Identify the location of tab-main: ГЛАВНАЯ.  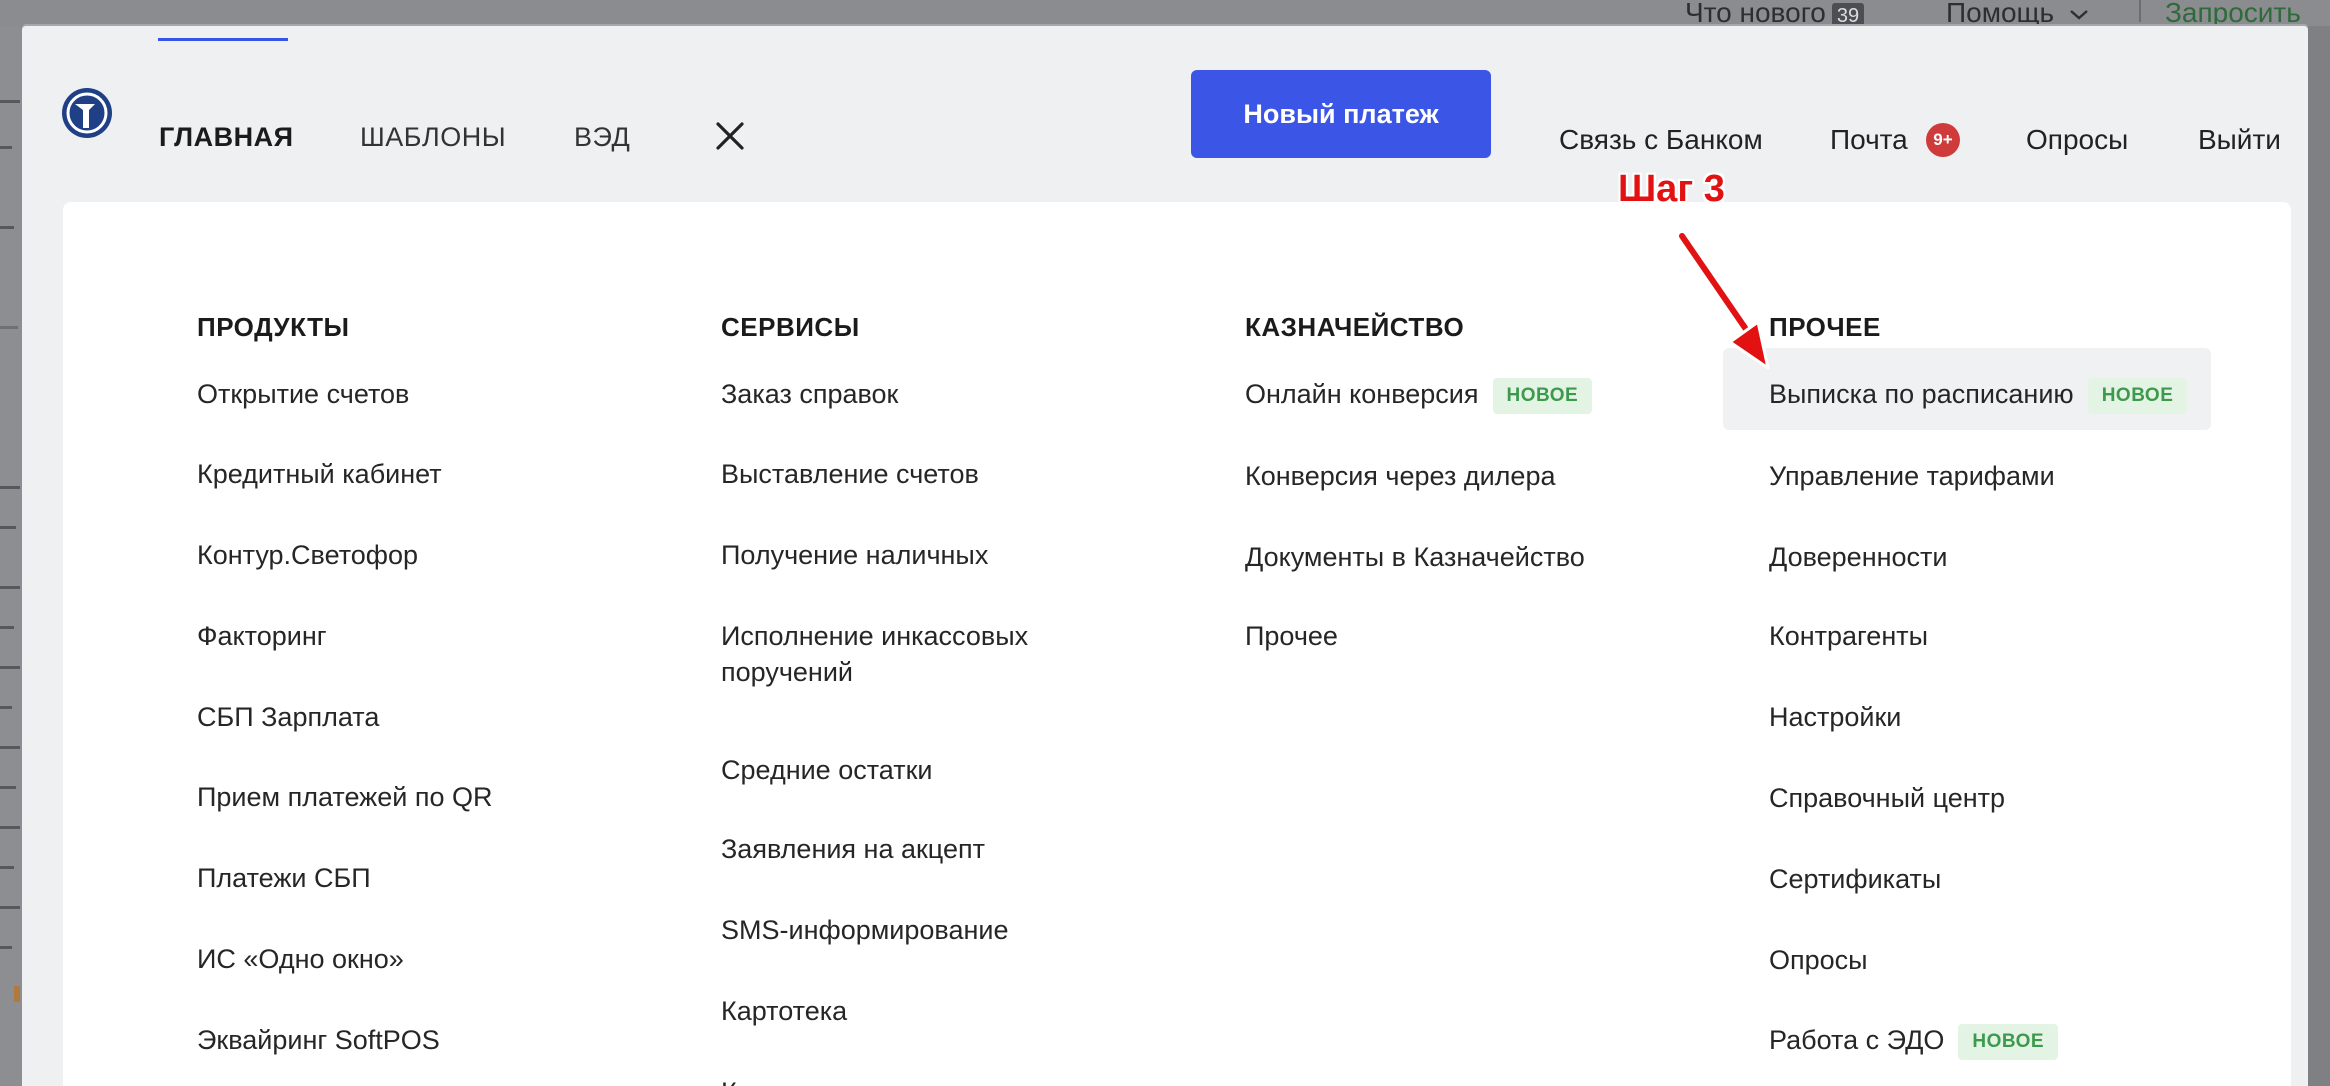
(226, 137).